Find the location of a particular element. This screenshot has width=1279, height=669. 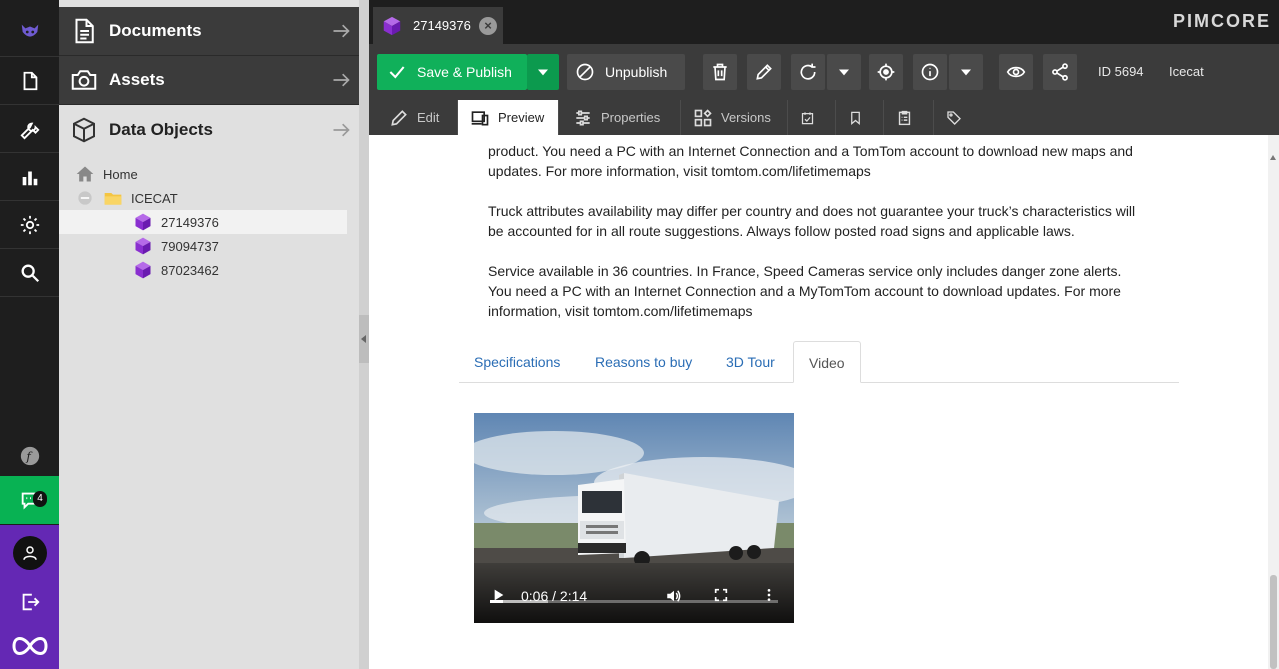

clipboard-icon is located at coordinates (904, 117).